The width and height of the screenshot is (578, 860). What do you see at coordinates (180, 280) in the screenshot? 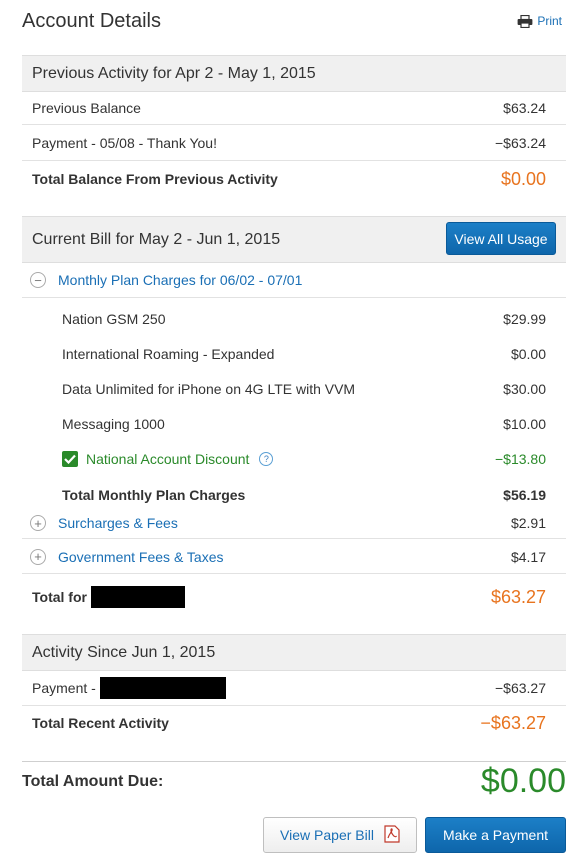
I see `monthly-plan-link: Monthly Plan Charges for 06/02 - 07/01` at bounding box center [180, 280].